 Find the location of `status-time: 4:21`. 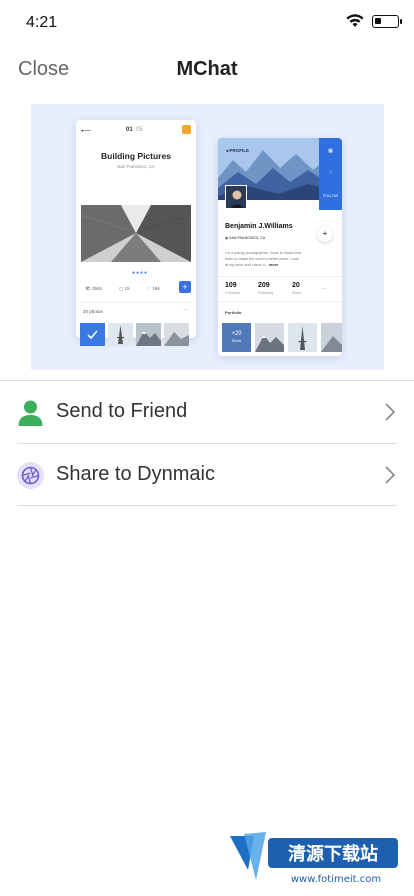

status-time: 4:21 is located at coordinates (42, 22).